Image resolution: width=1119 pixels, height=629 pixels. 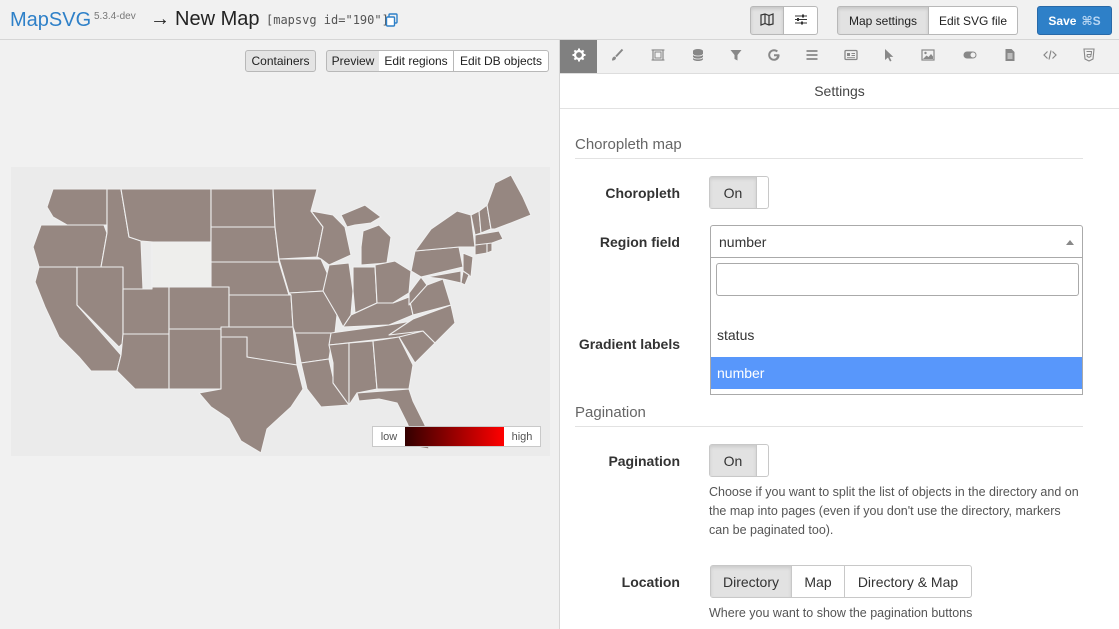 I want to click on panel-title: Settings, so click(x=839, y=91).